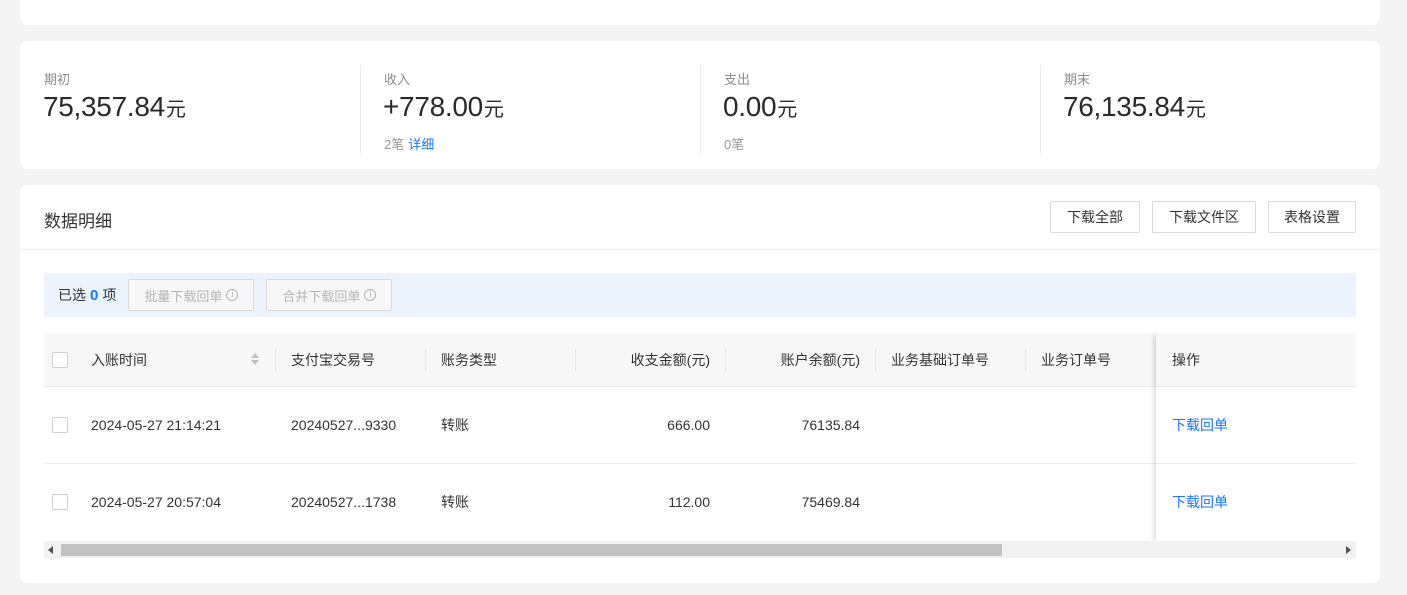 This screenshot has height=595, width=1407. What do you see at coordinates (820, 360) in the screenshot?
I see `column-header-balance: 账户余额(元)` at bounding box center [820, 360].